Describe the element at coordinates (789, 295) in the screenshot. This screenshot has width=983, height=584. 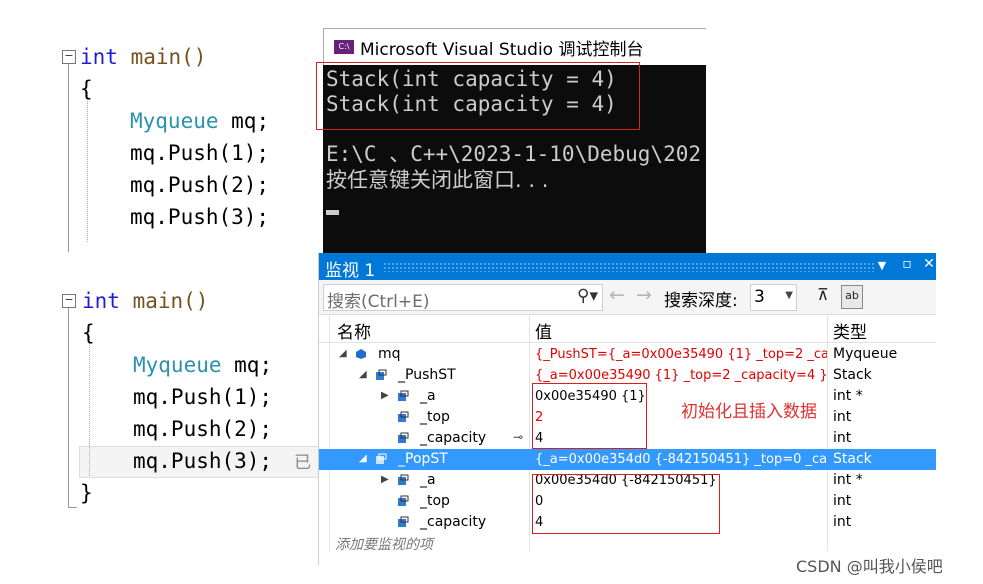
I see `chevron-down-icon: ▼` at that location.